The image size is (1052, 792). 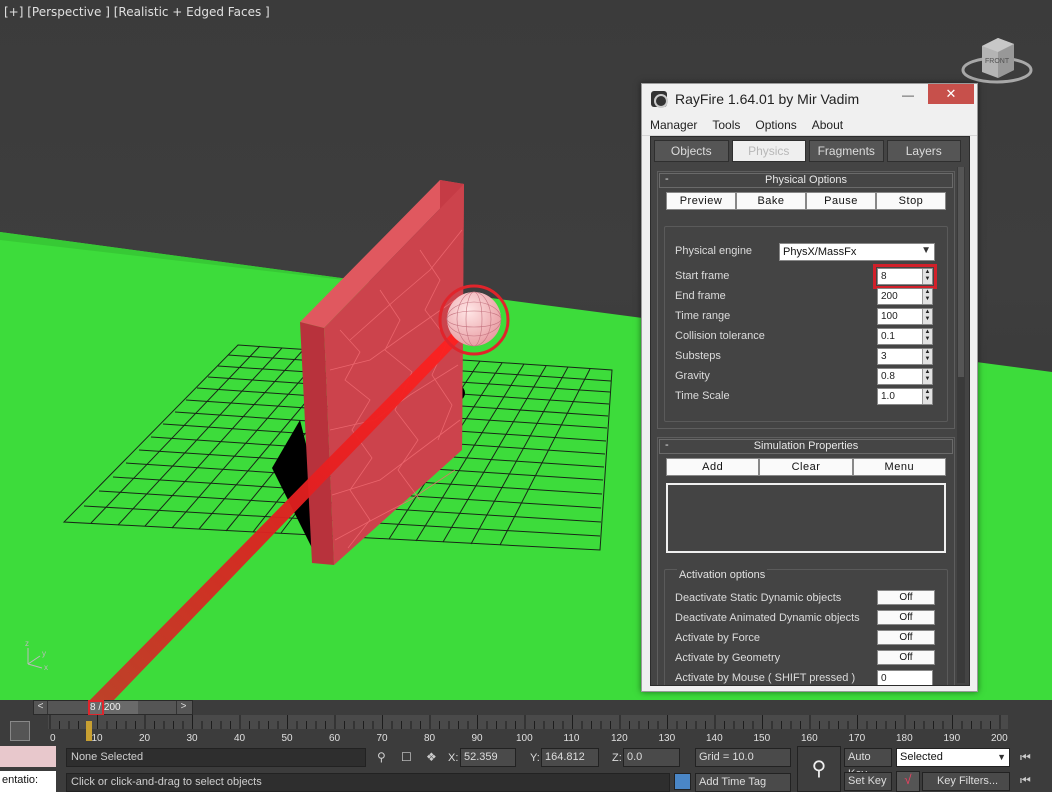 What do you see at coordinates (619, 738) in the screenshot?
I see `ruler-tick-label: 120` at bounding box center [619, 738].